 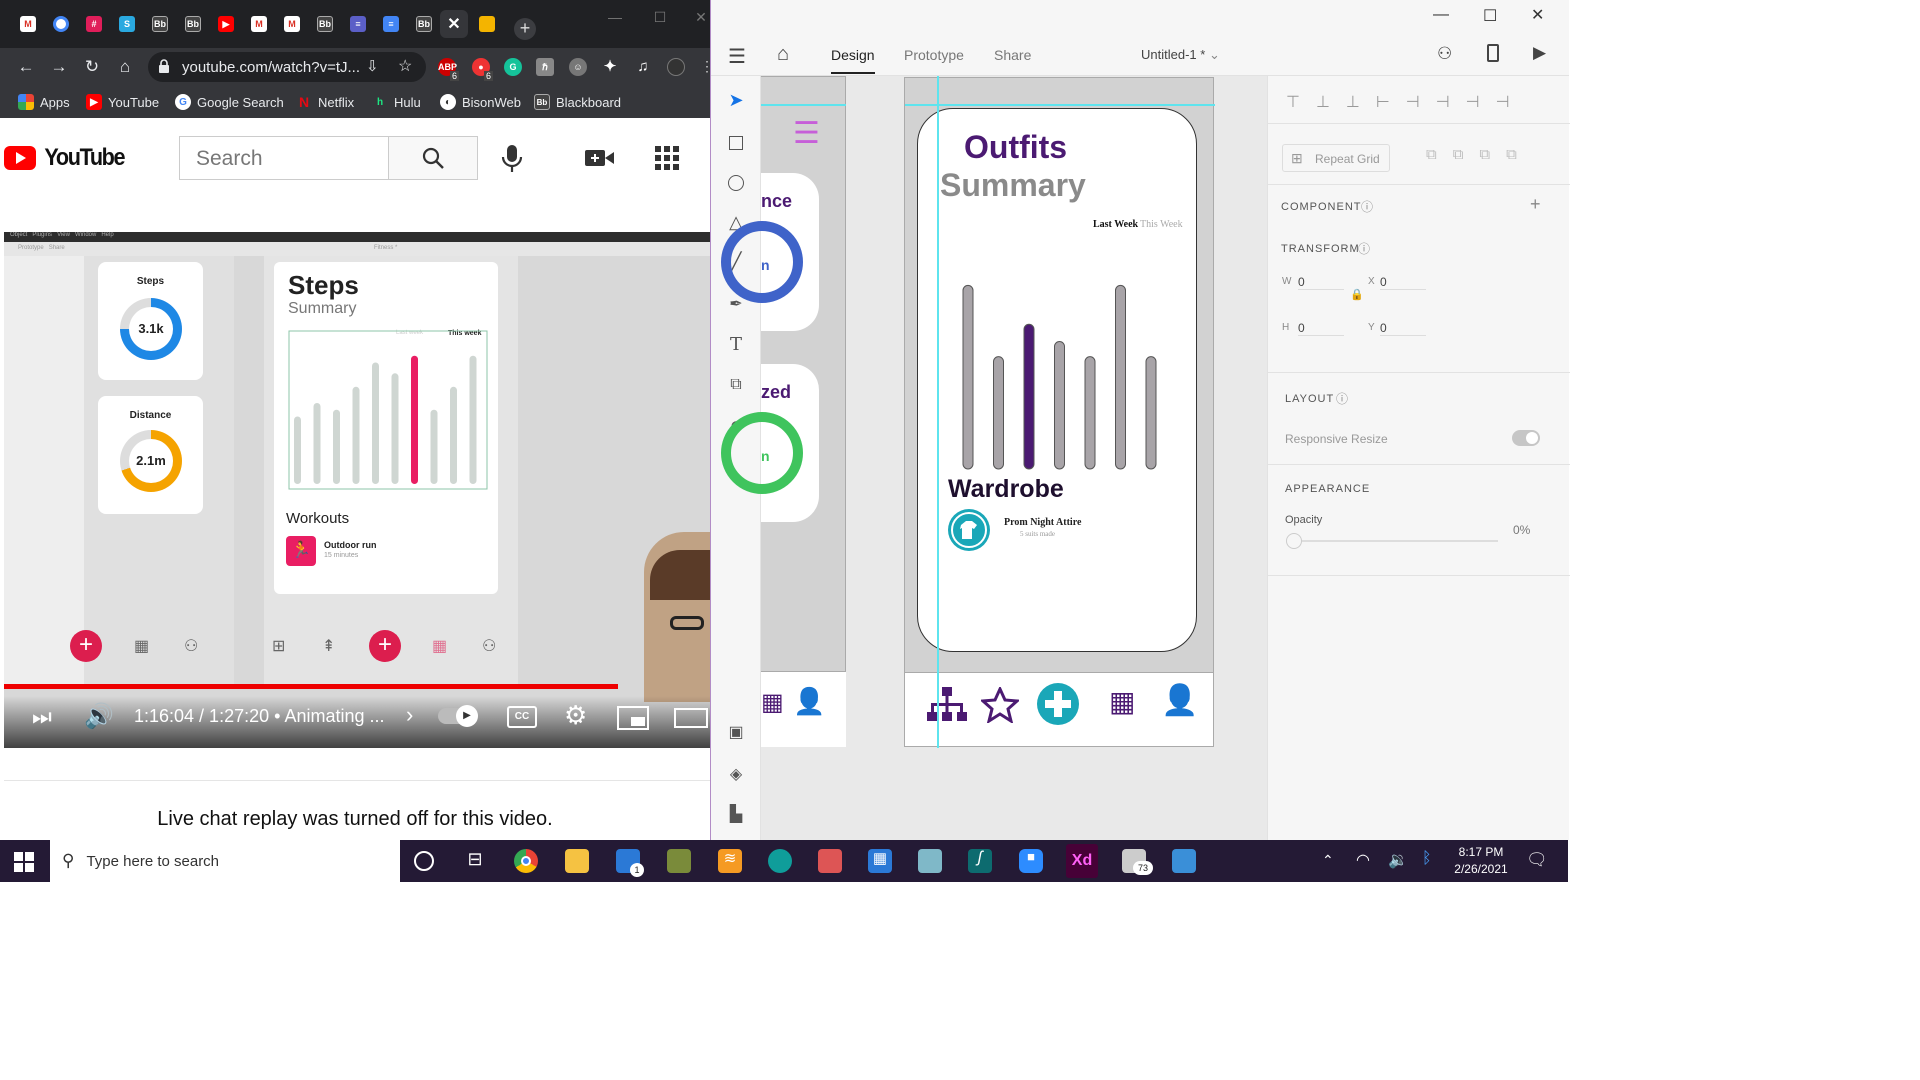 I want to click on opacity-value: 0%, so click(x=1521, y=530).